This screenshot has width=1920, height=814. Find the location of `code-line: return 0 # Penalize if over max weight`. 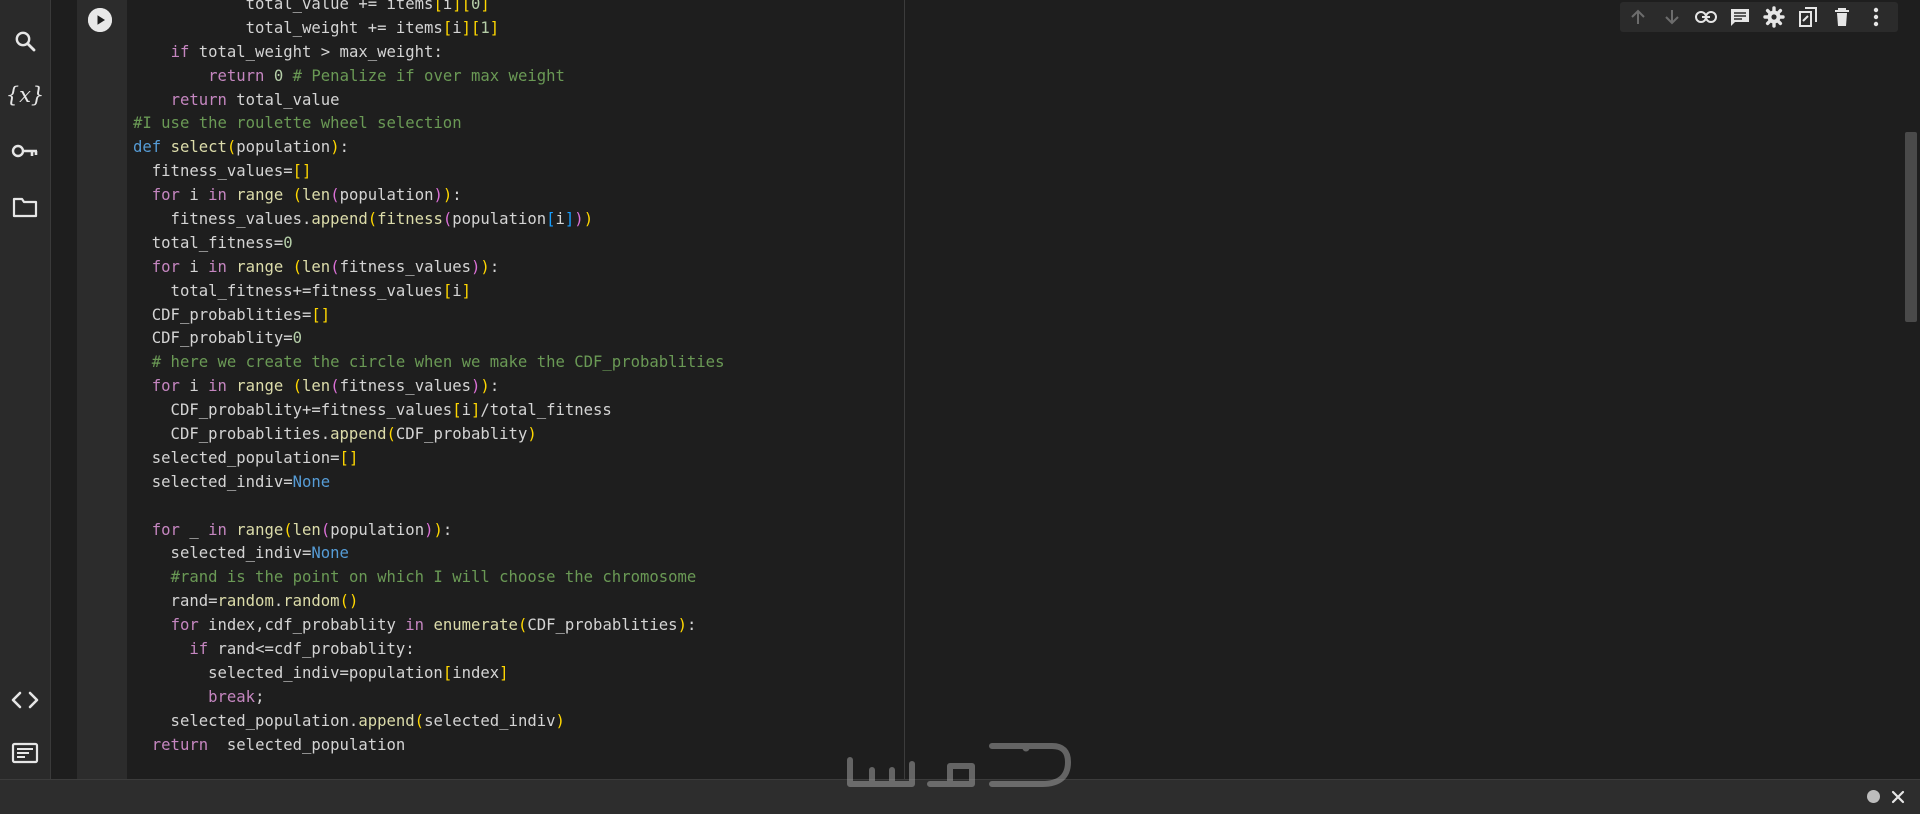

code-line: return 0 # Penalize if over max weight is located at coordinates (386, 75).